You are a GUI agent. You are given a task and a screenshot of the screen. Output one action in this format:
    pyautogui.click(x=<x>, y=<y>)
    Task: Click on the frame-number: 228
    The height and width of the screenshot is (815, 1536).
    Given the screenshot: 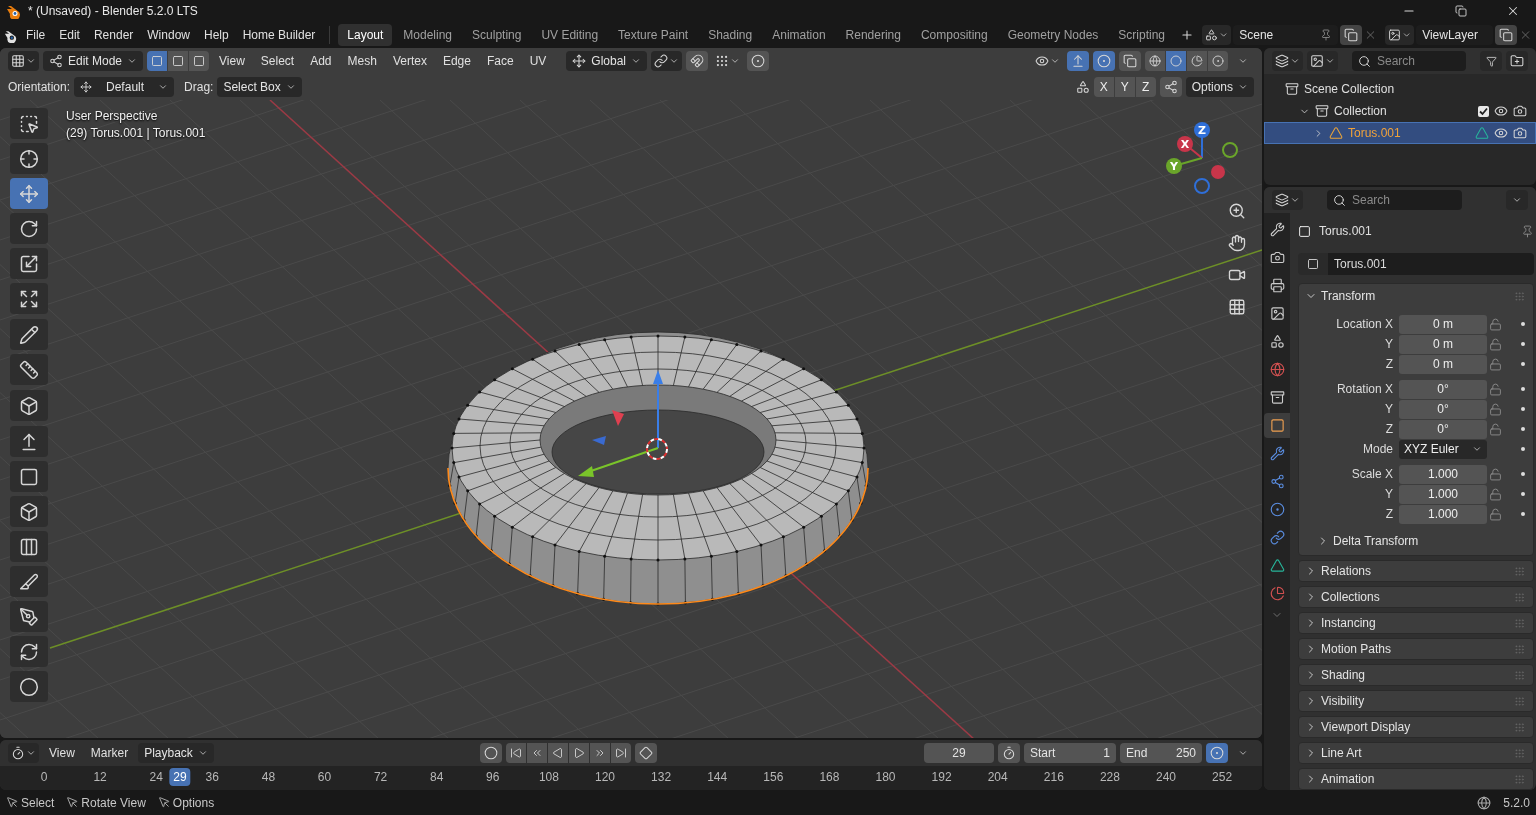 What is the action you would take?
    pyautogui.click(x=1109, y=777)
    